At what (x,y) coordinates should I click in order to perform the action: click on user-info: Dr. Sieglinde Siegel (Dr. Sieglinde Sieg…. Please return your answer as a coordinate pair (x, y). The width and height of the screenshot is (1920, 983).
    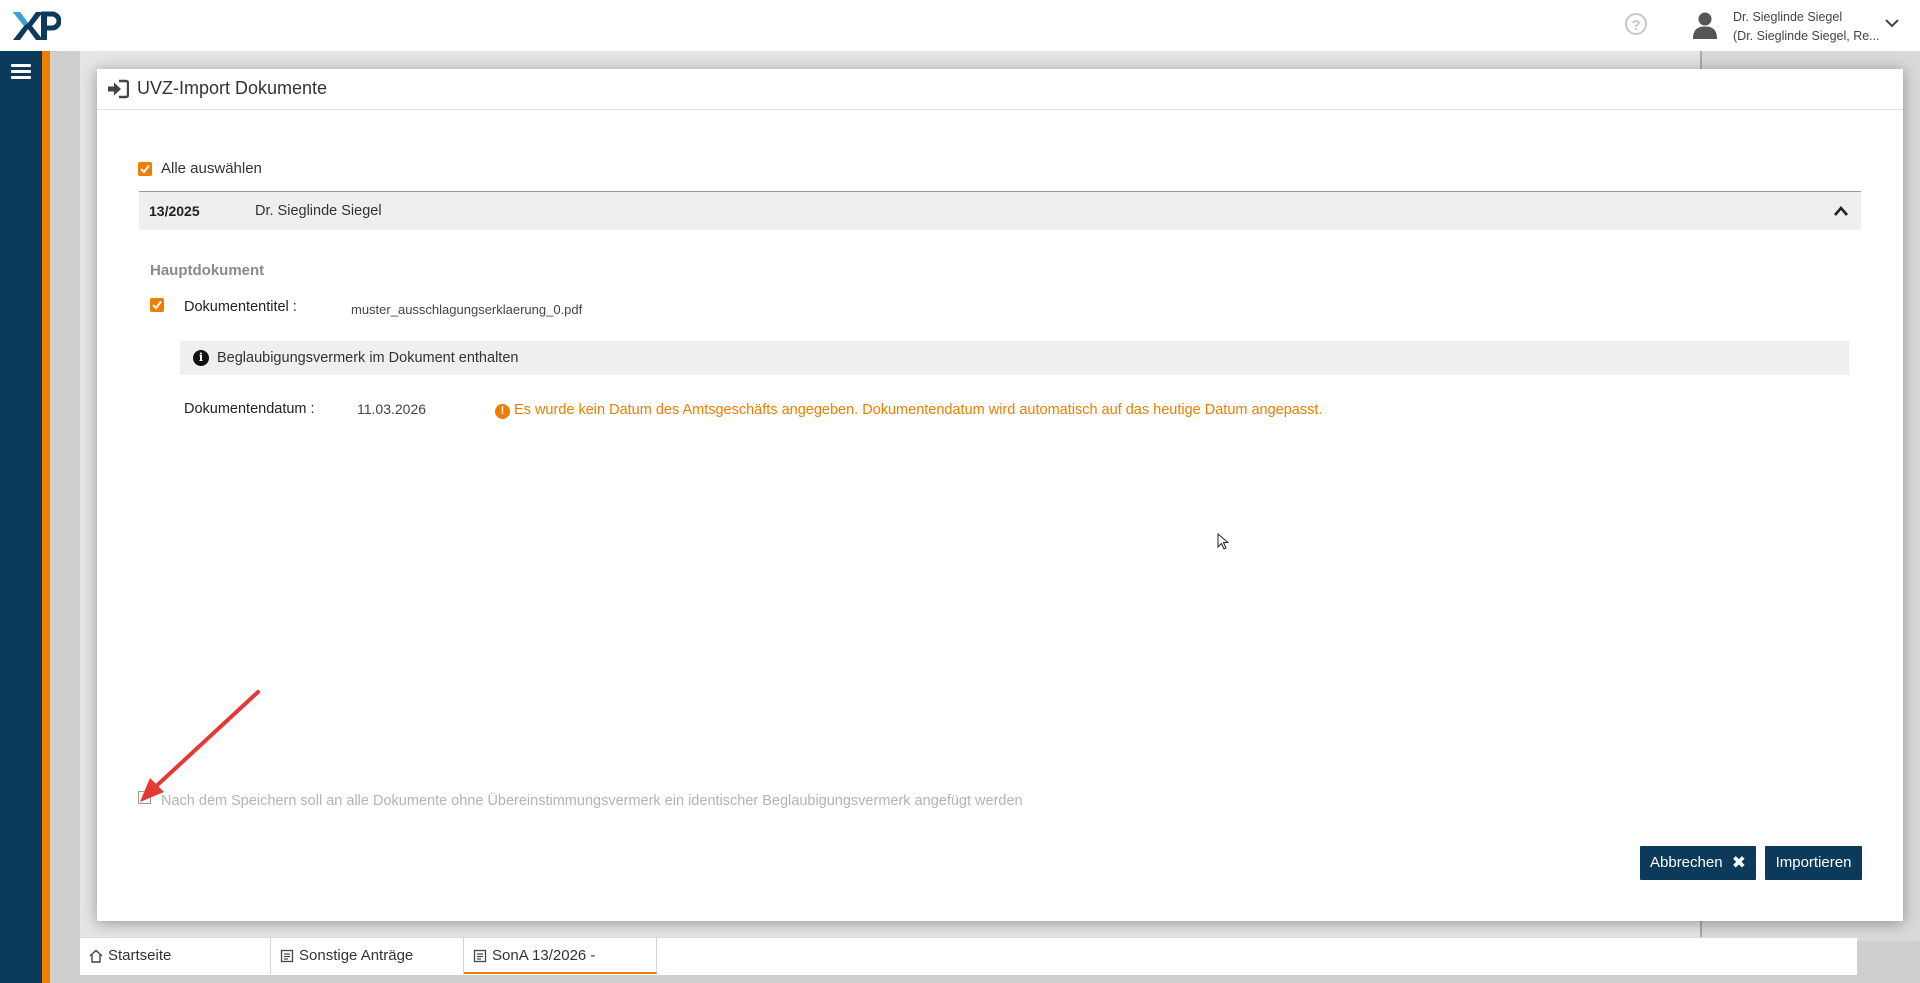
    Looking at the image, I should click on (1806, 27).